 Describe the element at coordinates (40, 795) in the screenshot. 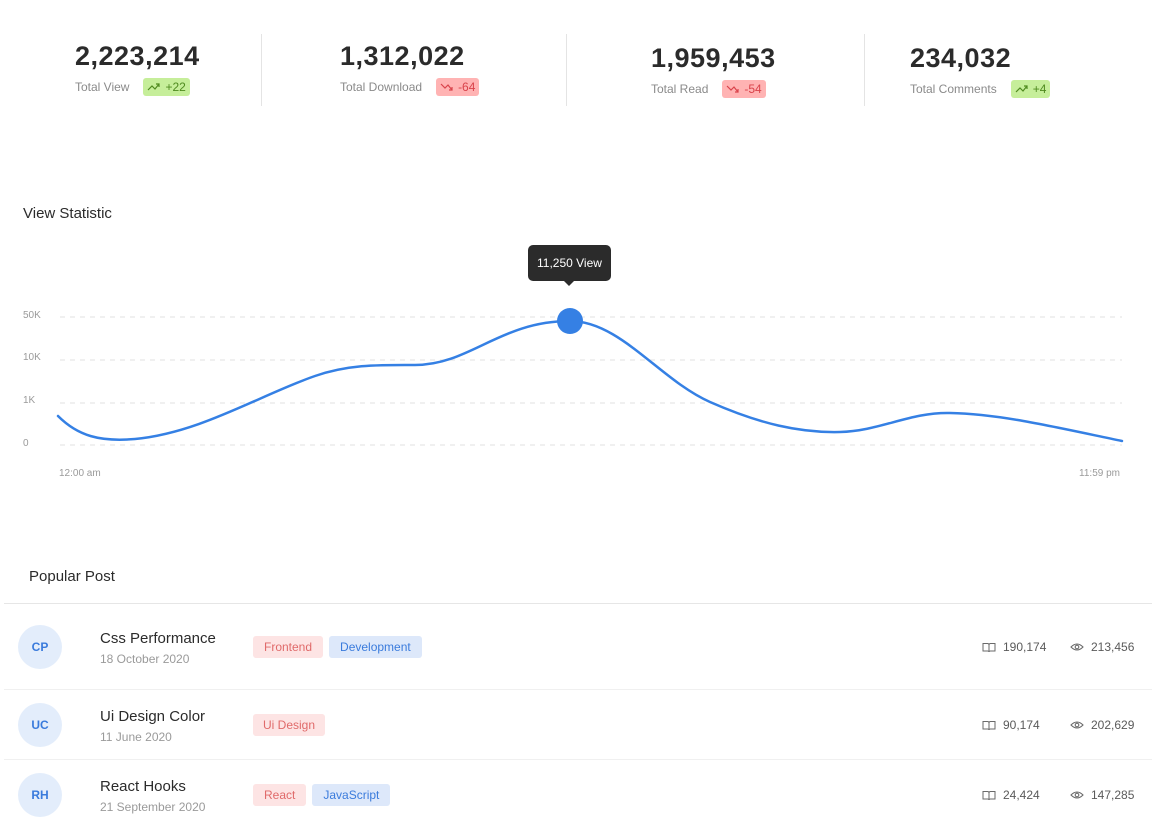

I see `avatar: RH` at that location.